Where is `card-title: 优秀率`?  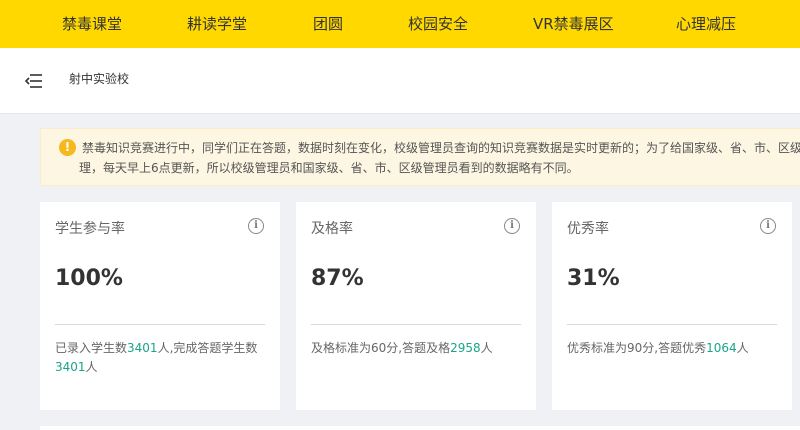
card-title: 优秀率 is located at coordinates (588, 229).